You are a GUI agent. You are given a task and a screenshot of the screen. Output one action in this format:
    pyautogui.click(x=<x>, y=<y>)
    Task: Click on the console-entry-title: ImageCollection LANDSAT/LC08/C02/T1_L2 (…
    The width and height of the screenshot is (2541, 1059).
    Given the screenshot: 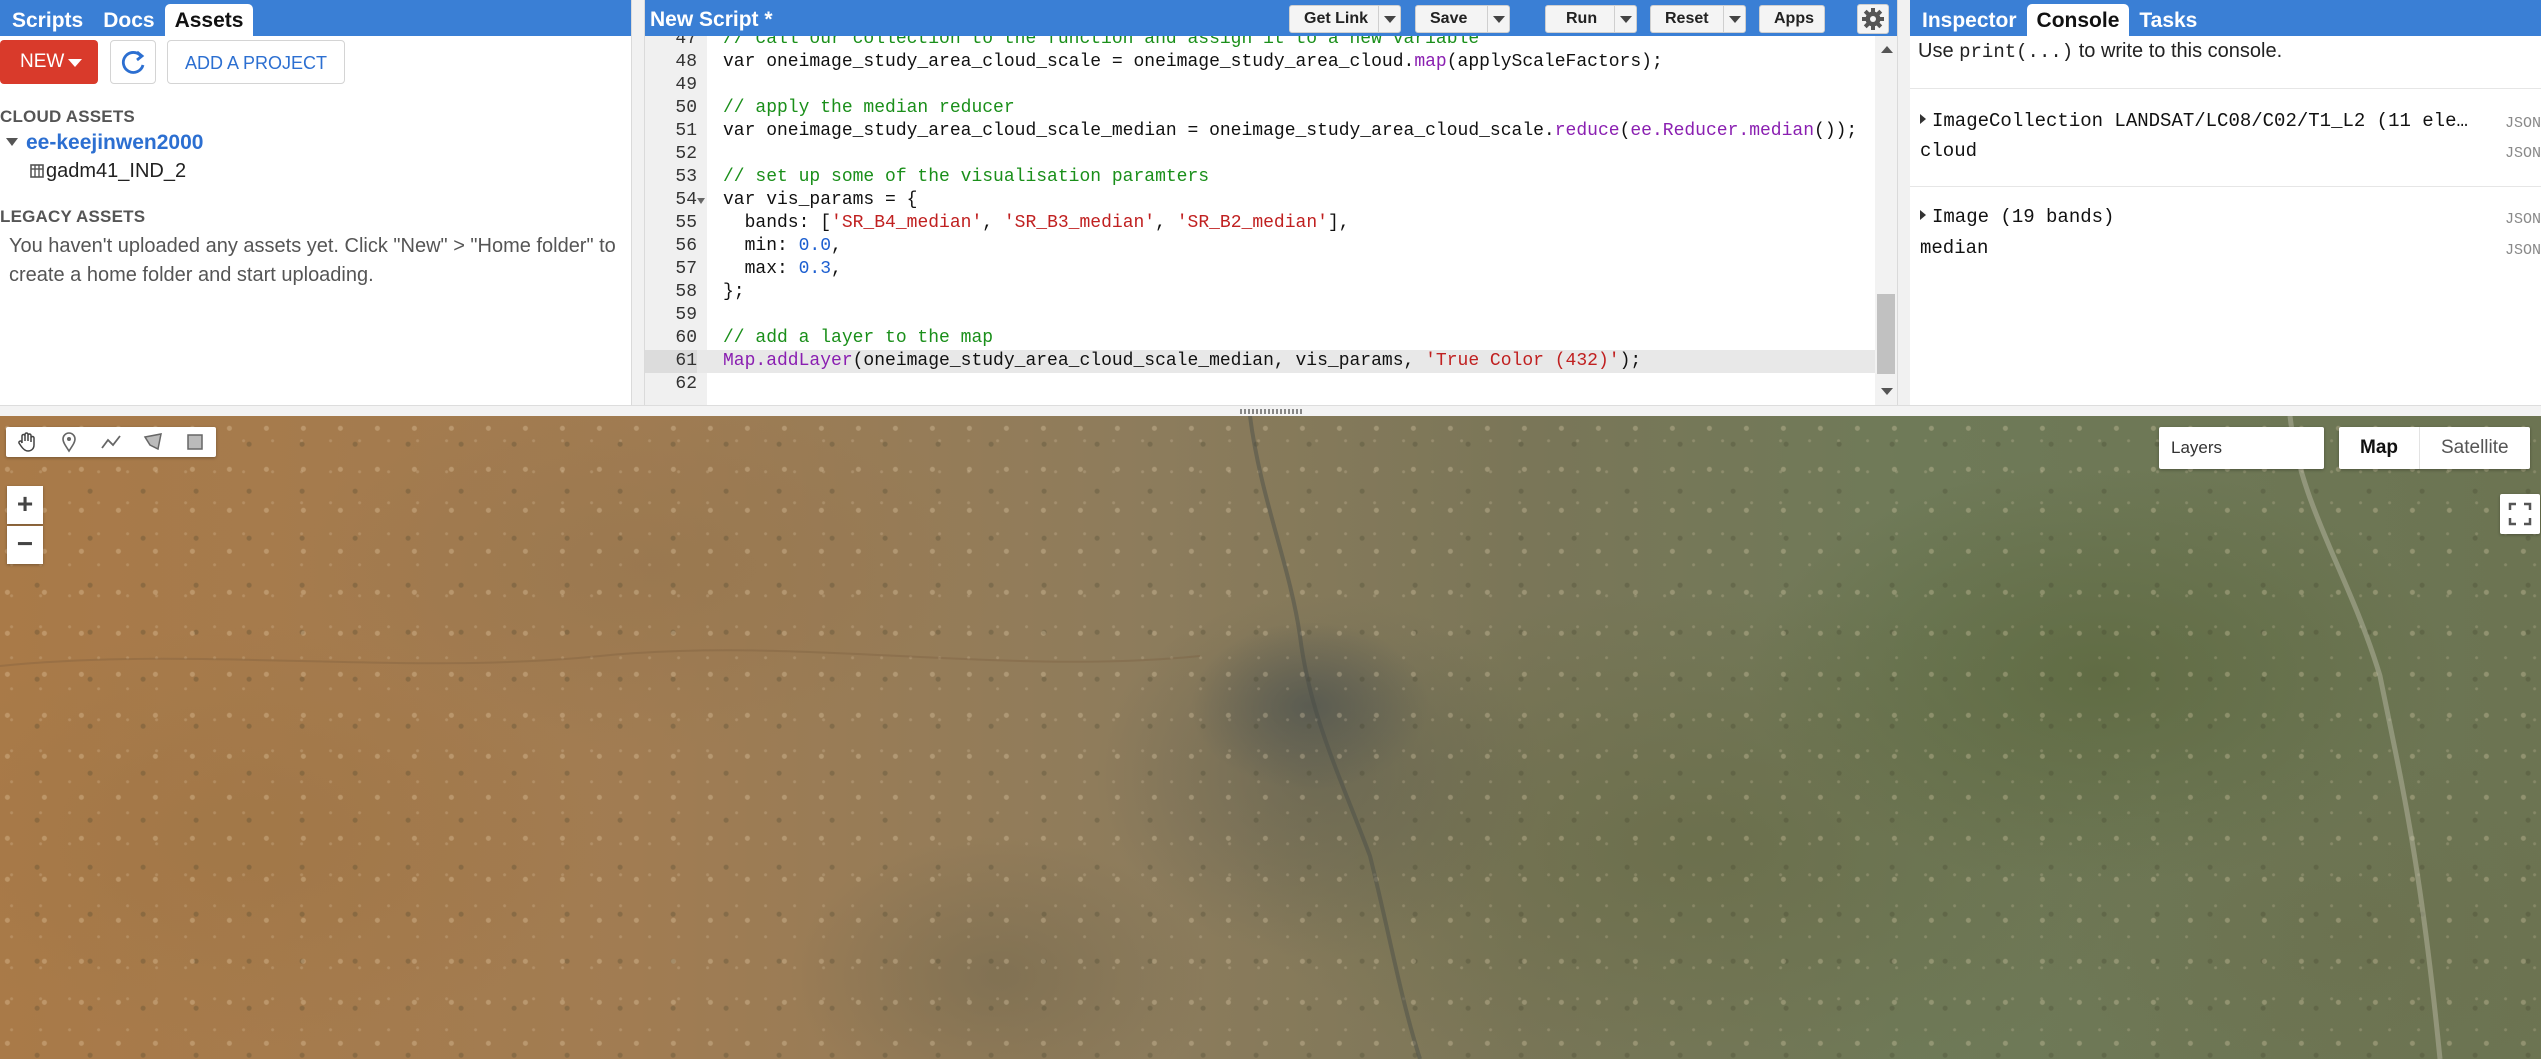 What is the action you would take?
    pyautogui.click(x=2194, y=121)
    